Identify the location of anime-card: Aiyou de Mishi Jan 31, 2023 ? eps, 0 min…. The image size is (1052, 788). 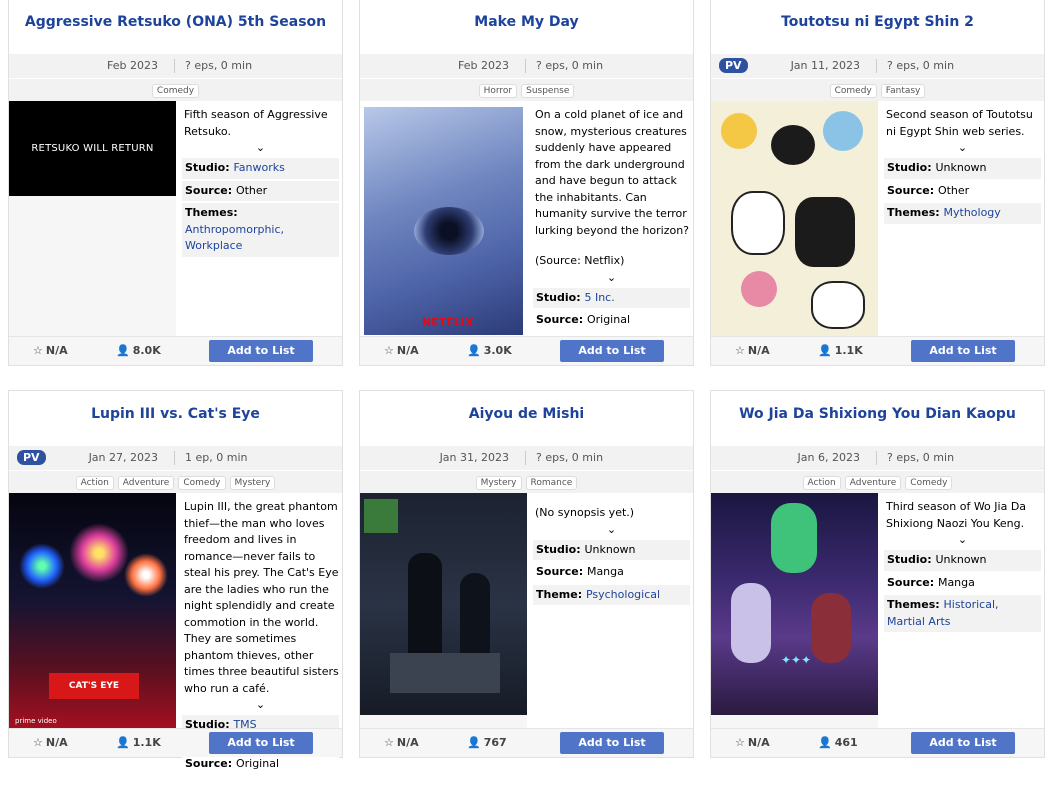
(526, 574).